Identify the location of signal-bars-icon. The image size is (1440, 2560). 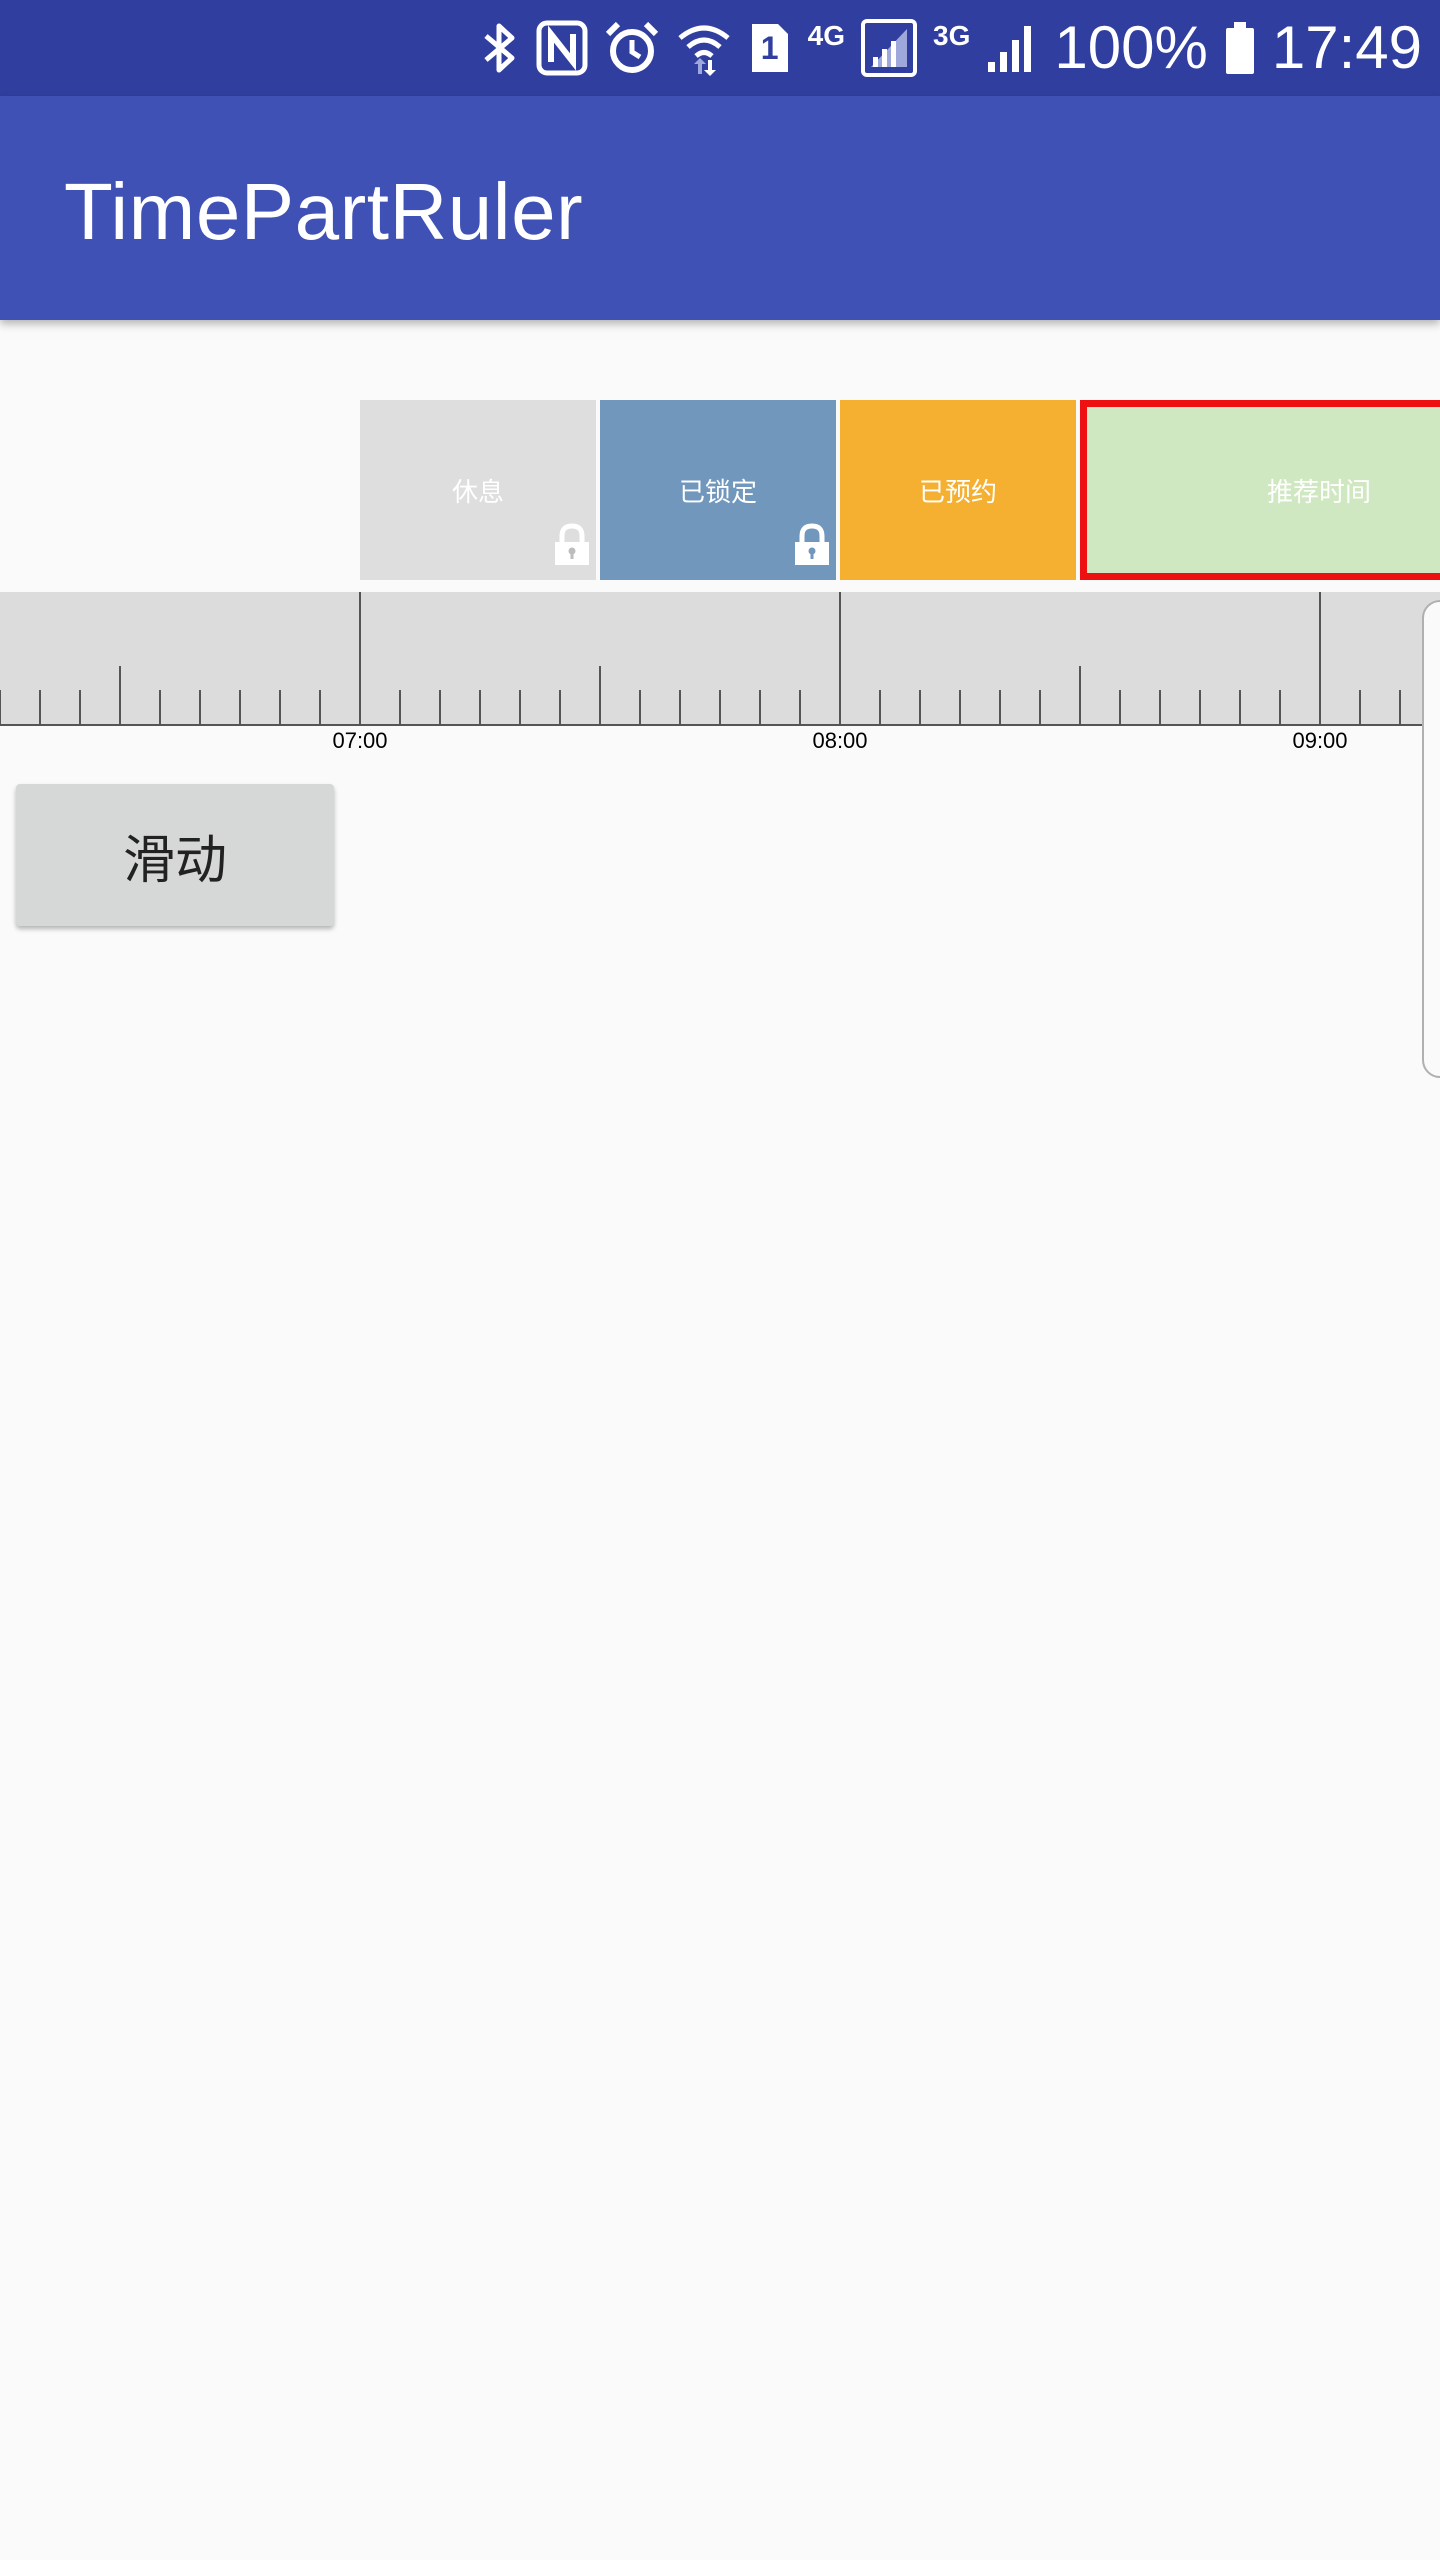
(1012, 48).